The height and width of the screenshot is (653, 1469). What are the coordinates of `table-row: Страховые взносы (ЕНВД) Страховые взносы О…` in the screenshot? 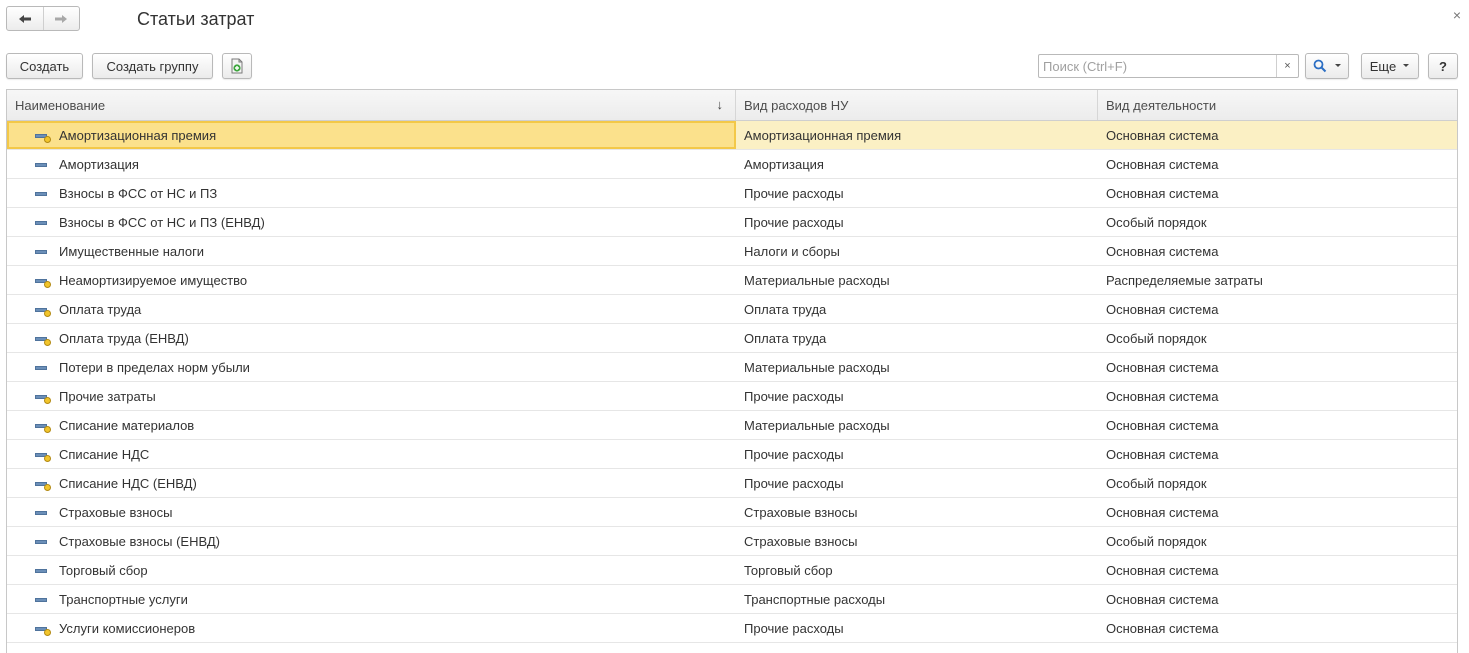 It's located at (732, 541).